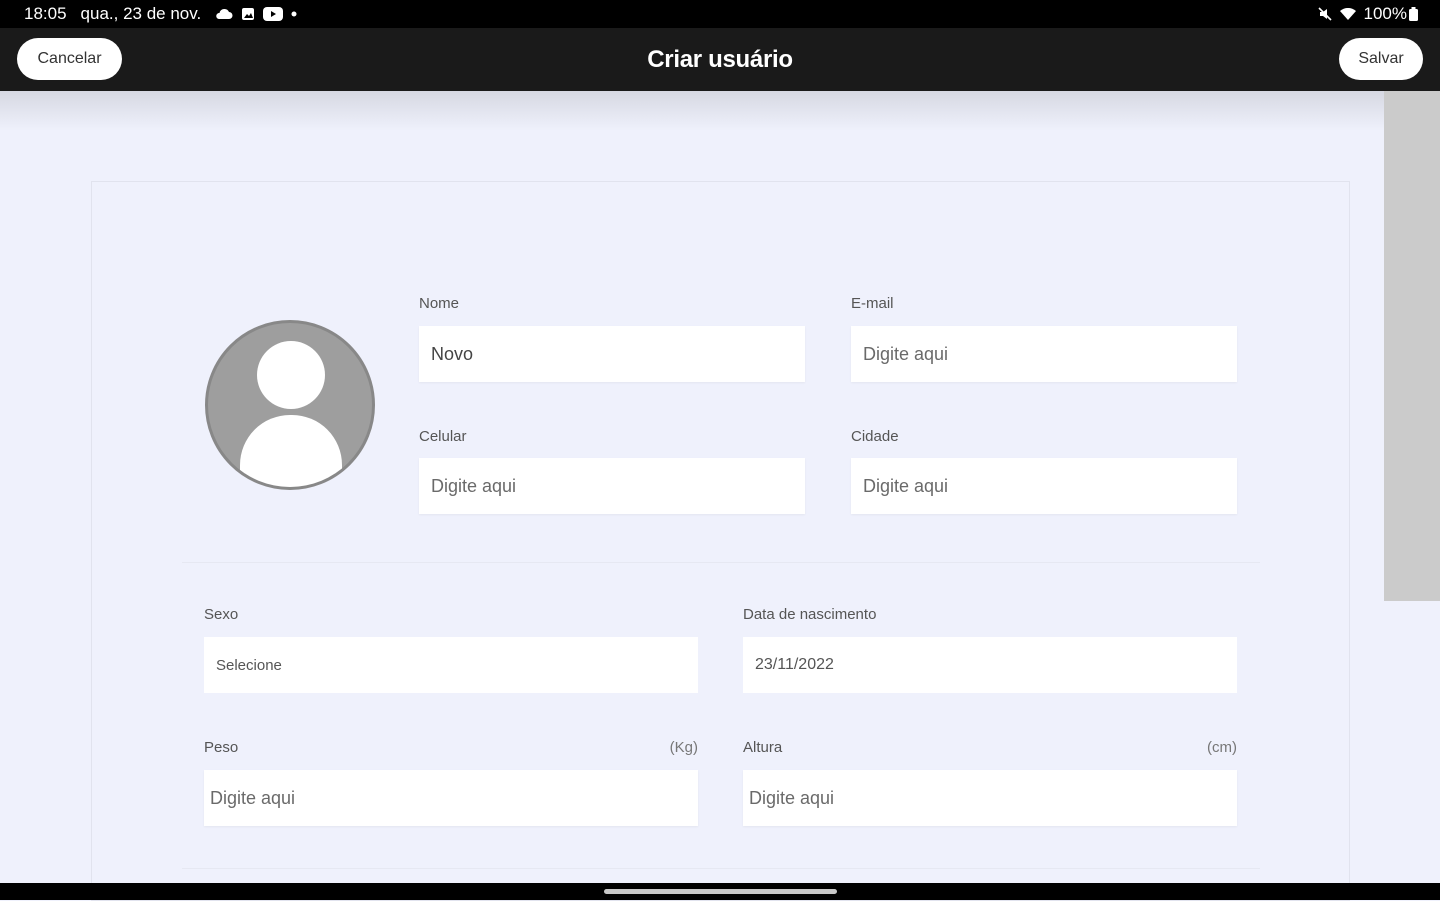 The image size is (1440, 901). What do you see at coordinates (1381, 59) in the screenshot?
I see `save-button: Salvar` at bounding box center [1381, 59].